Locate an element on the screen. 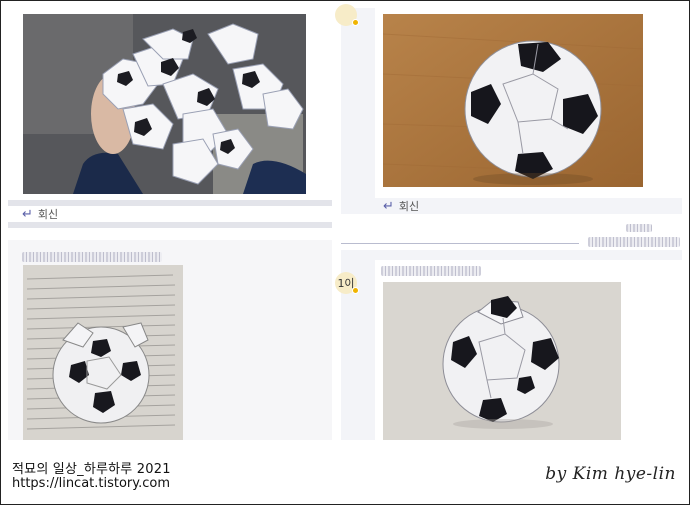 Image resolution: width=690 pixels, height=505 pixels. photo-soccer-ball-wood is located at coordinates (513, 100).